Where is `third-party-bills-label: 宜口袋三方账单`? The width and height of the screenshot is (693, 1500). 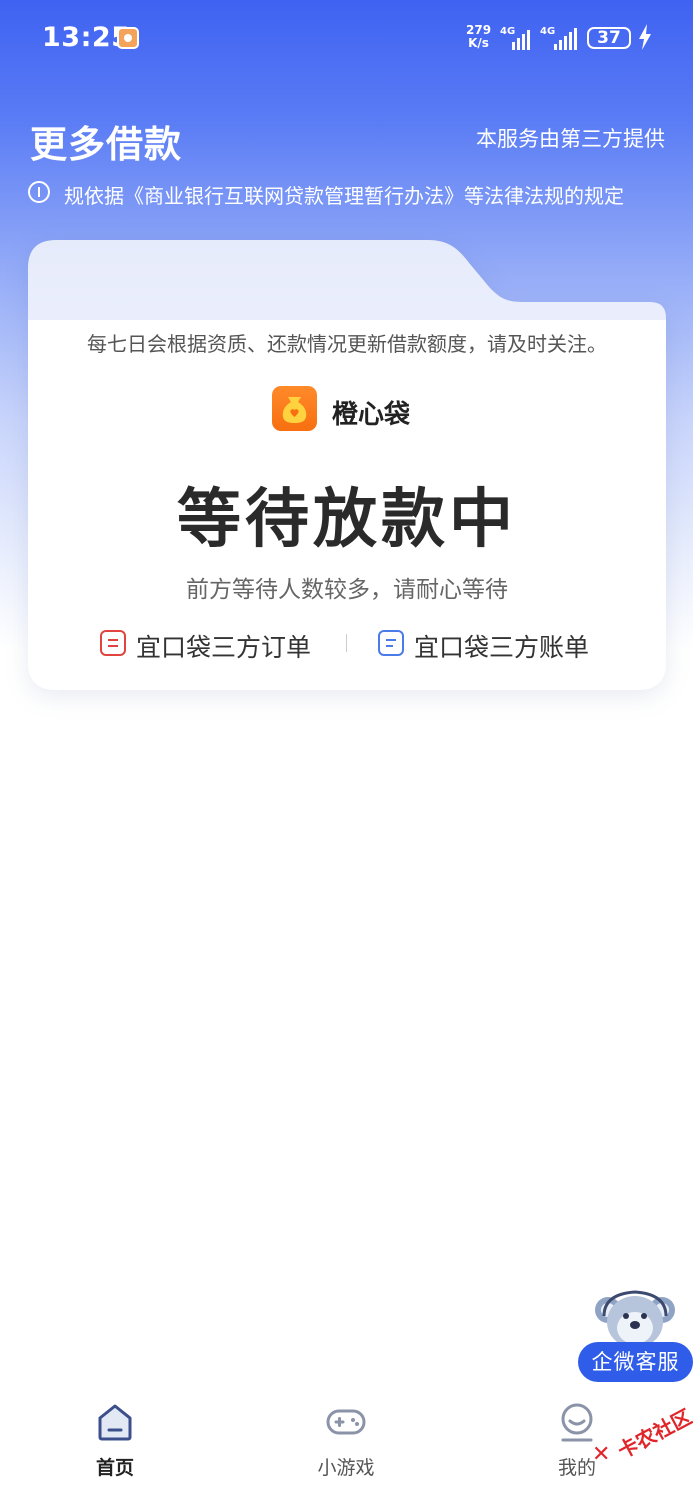
third-party-bills-label: 宜口袋三方账单 is located at coordinates (502, 647).